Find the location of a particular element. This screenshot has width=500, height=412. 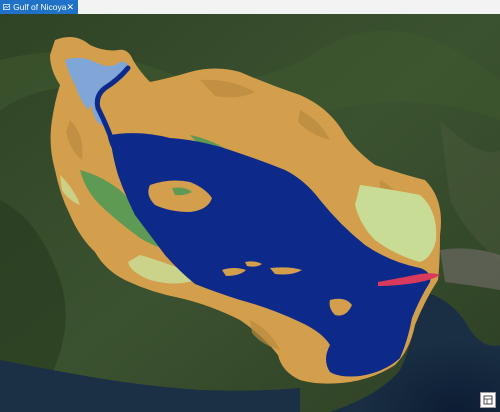

tab-label: Gulf of Nicoya is located at coordinates (40, 7).